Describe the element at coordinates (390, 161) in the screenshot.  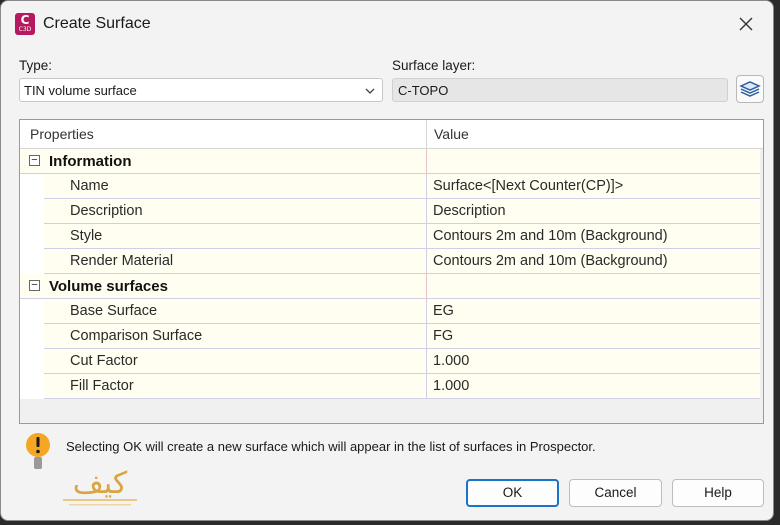
I see `category-row-information: − Information` at that location.